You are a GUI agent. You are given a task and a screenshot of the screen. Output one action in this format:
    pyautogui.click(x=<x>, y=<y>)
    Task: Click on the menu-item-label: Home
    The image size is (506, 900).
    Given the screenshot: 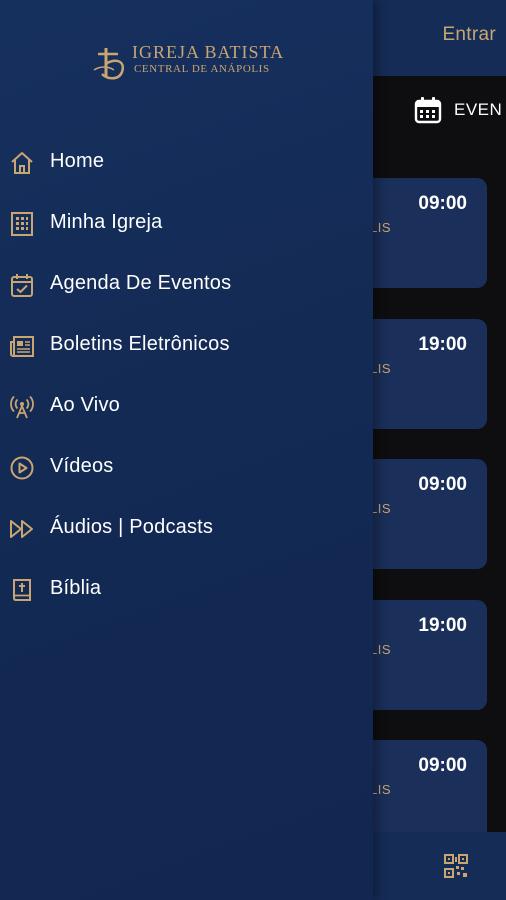 What is the action you would take?
    pyautogui.click(x=77, y=161)
    